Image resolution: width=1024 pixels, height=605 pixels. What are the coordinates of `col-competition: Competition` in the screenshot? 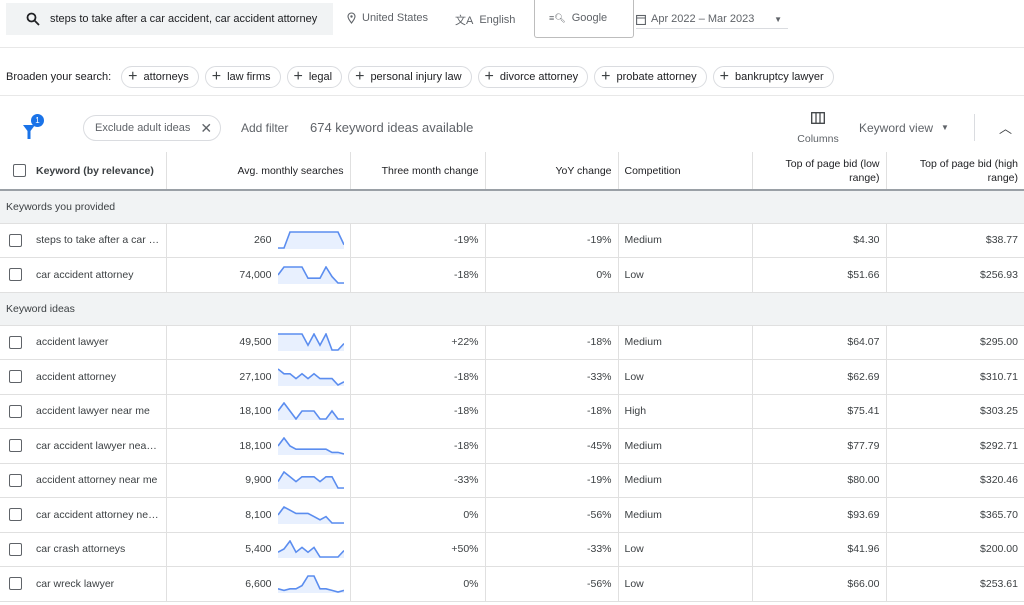 It's located at (685, 171).